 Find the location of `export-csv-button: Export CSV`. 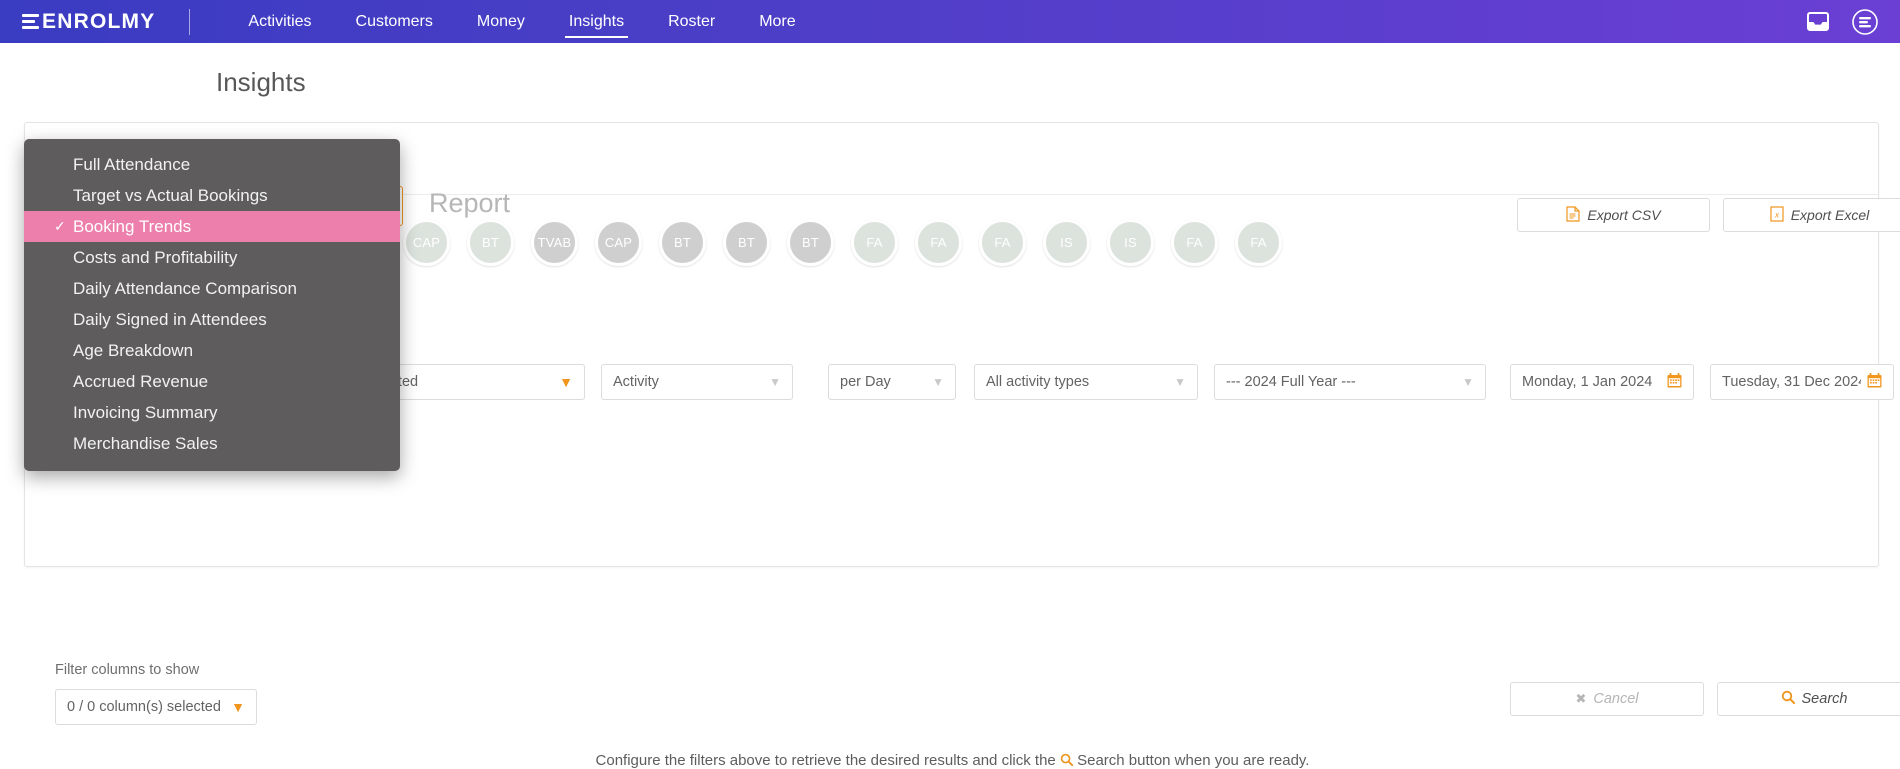

export-csv-button: Export CSV is located at coordinates (1613, 215).